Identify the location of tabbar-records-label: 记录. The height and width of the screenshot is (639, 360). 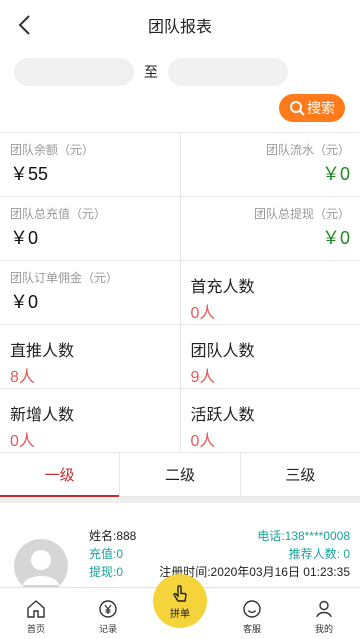
(107, 629).